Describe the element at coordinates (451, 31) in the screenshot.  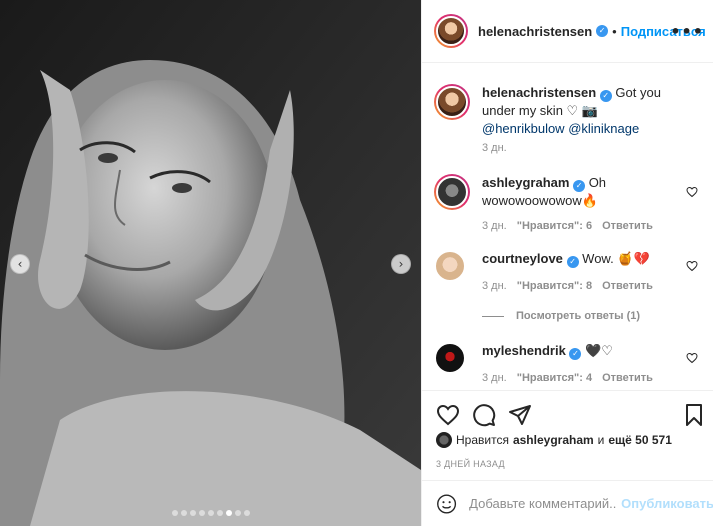
I see `author-avatar` at that location.